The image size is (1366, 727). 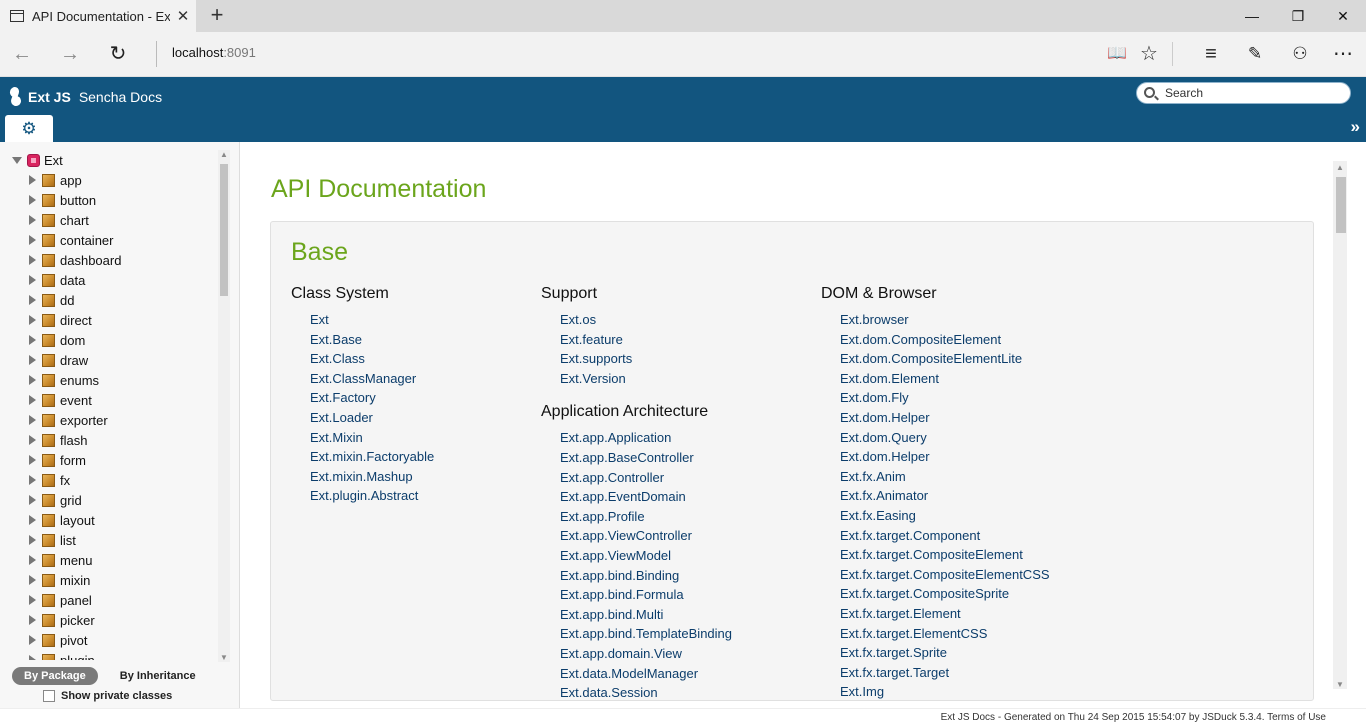 I want to click on class-link: Ext.data.Session, so click(x=636, y=692).